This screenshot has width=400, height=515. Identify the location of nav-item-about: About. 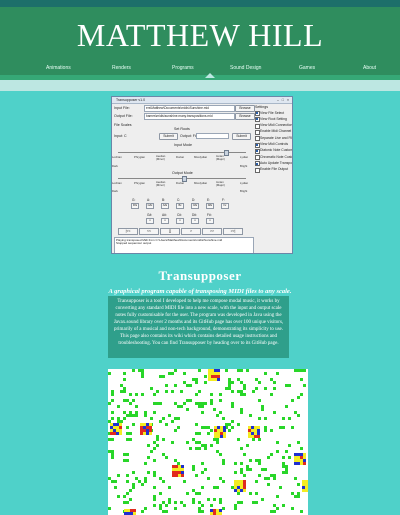
(369, 68).